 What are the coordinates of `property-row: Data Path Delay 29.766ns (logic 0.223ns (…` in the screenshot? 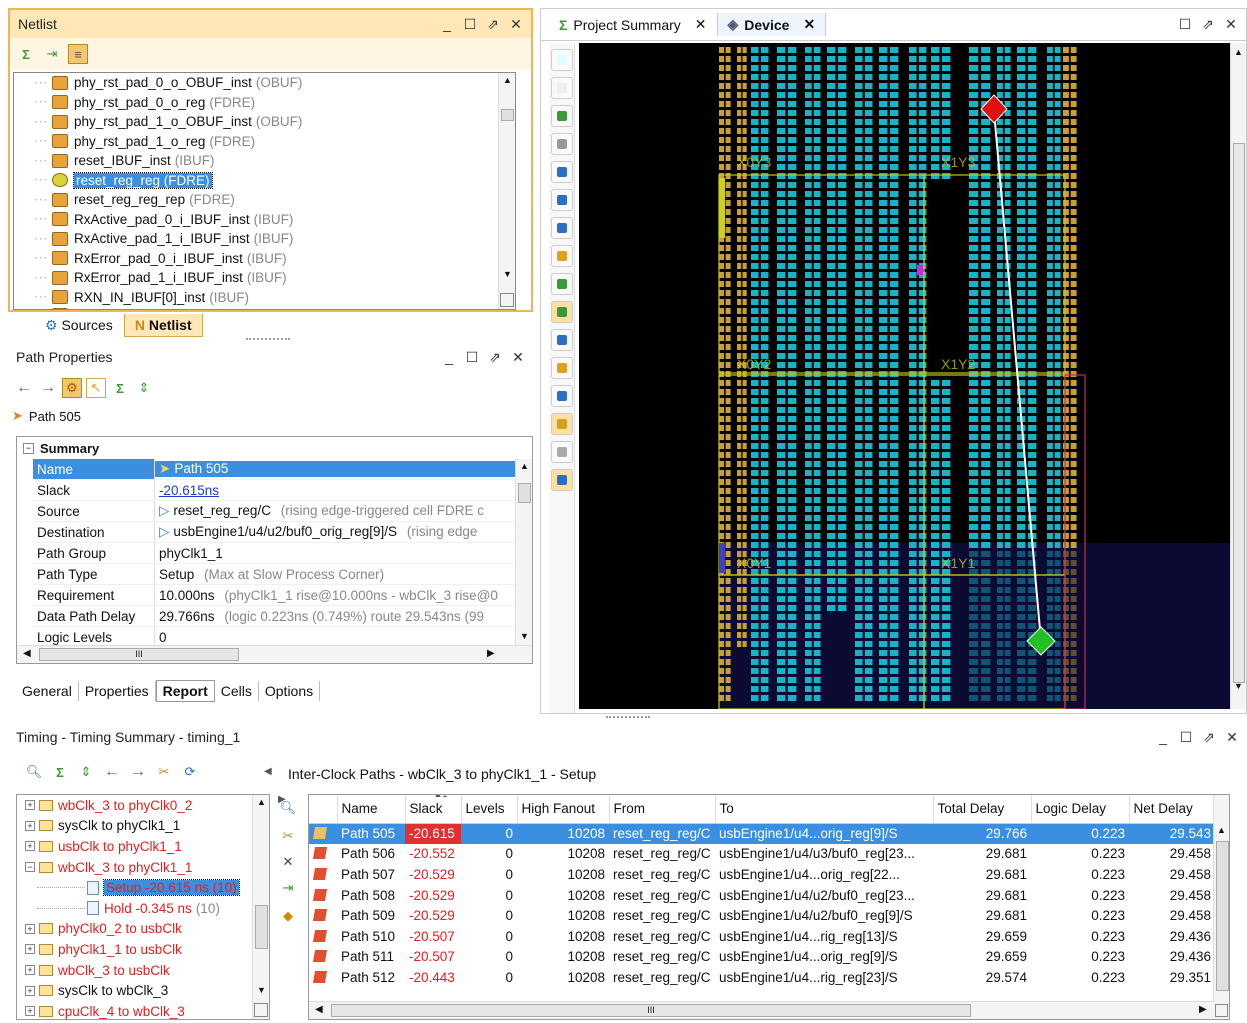 It's located at (275, 616).